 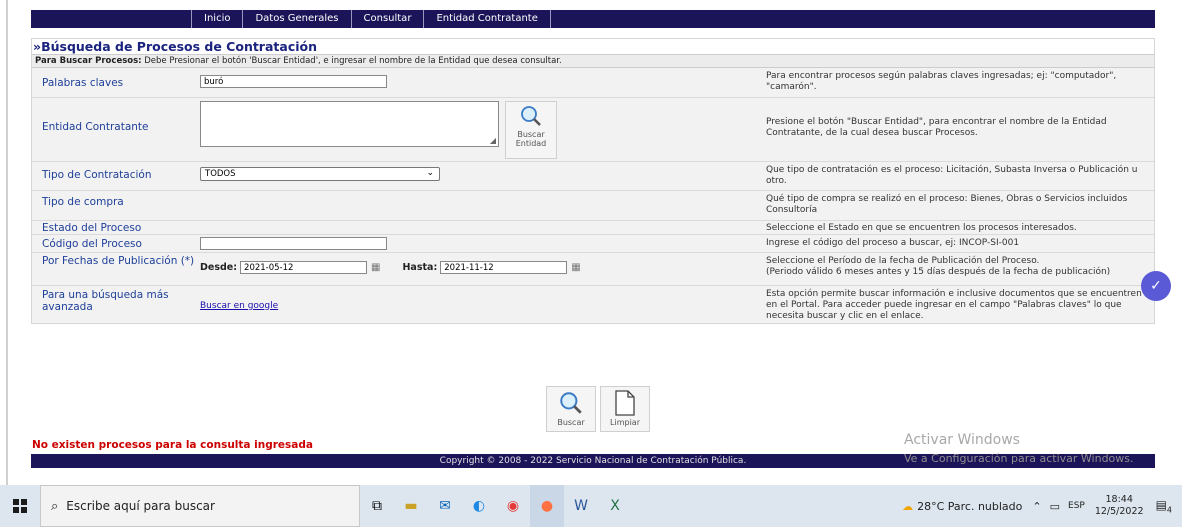 I want to click on label-entidad: Entidad Contratante, so click(x=95, y=126).